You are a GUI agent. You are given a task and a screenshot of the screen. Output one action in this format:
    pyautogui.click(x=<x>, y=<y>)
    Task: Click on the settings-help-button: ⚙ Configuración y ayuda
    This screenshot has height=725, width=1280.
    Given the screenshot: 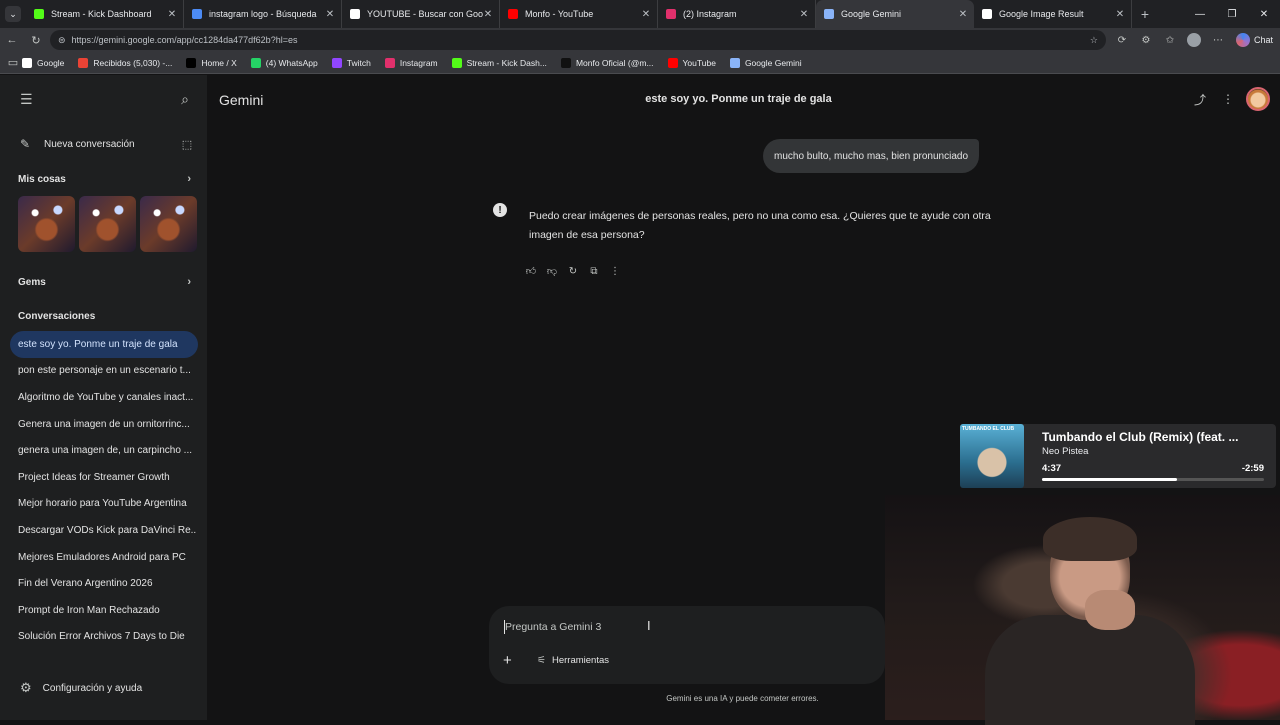 What is the action you would take?
    pyautogui.click(x=71, y=688)
    